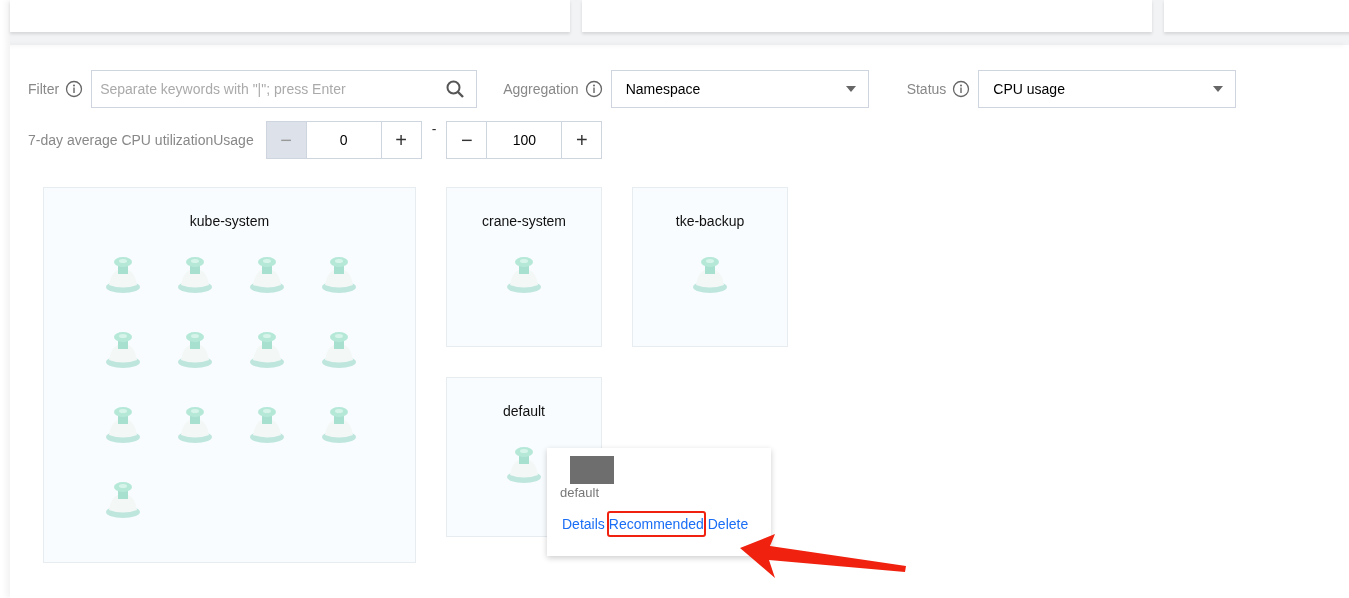  Describe the element at coordinates (1107, 89) in the screenshot. I see `select-field: CPU usage` at that location.